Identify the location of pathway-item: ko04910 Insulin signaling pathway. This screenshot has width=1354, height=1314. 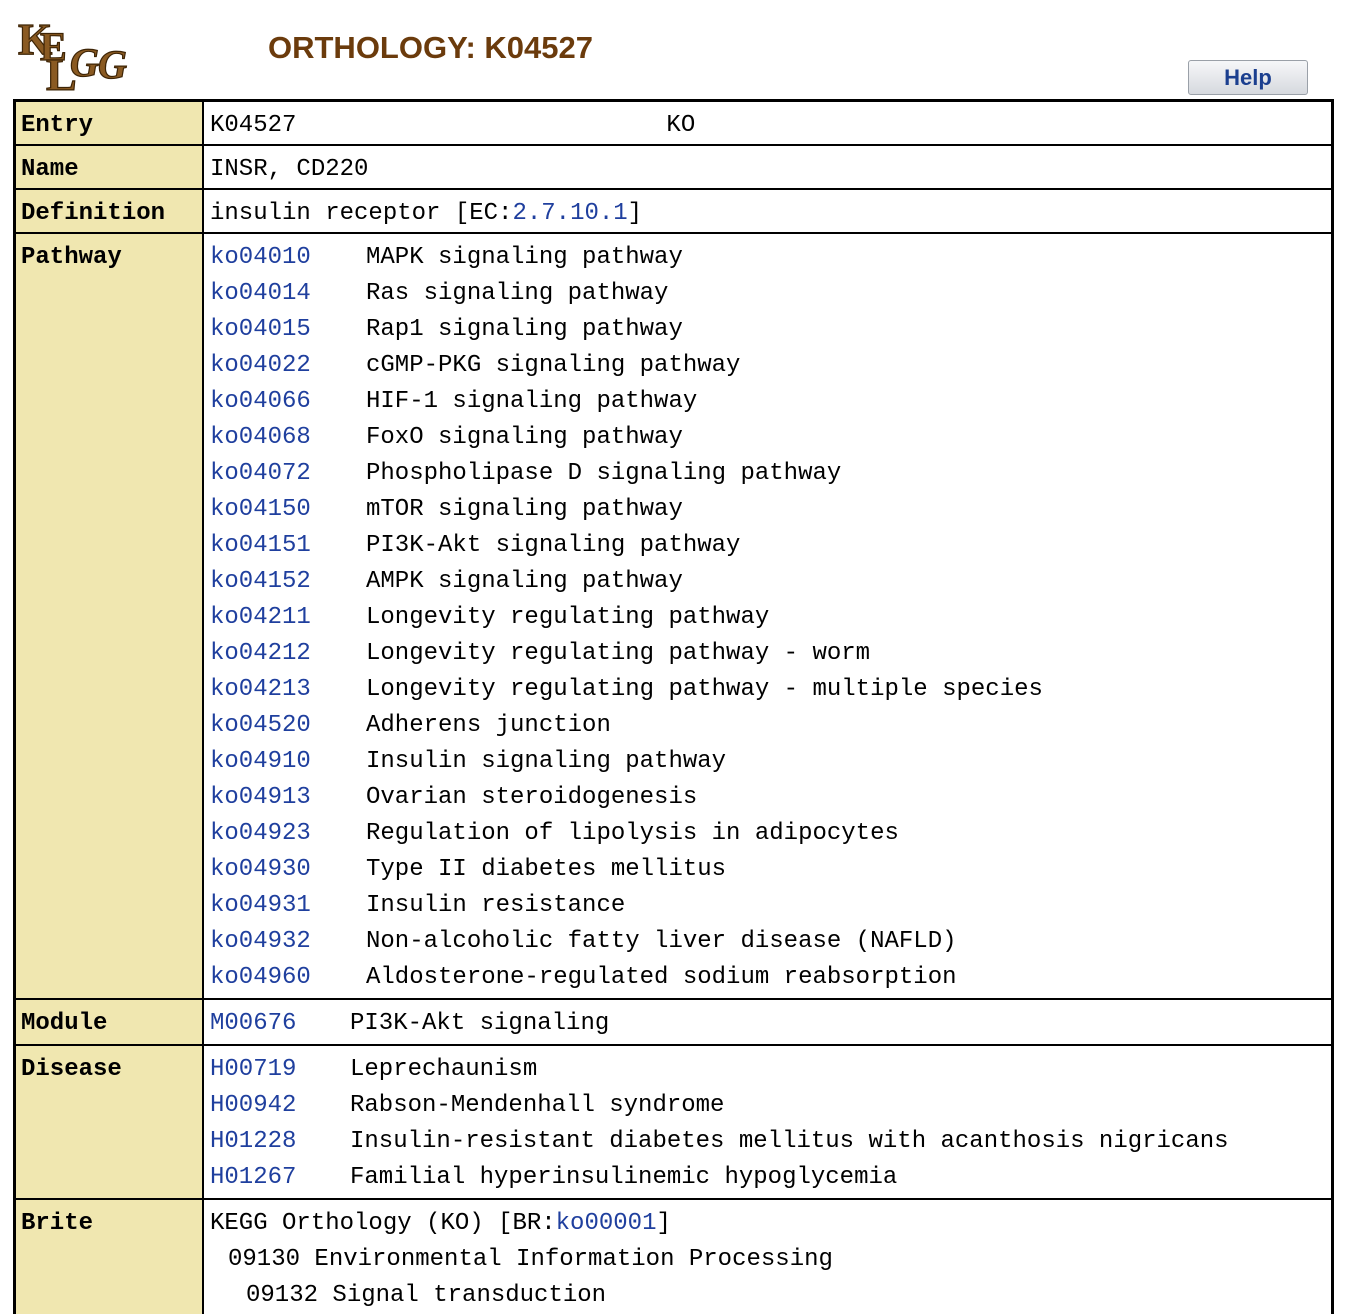
(770, 762).